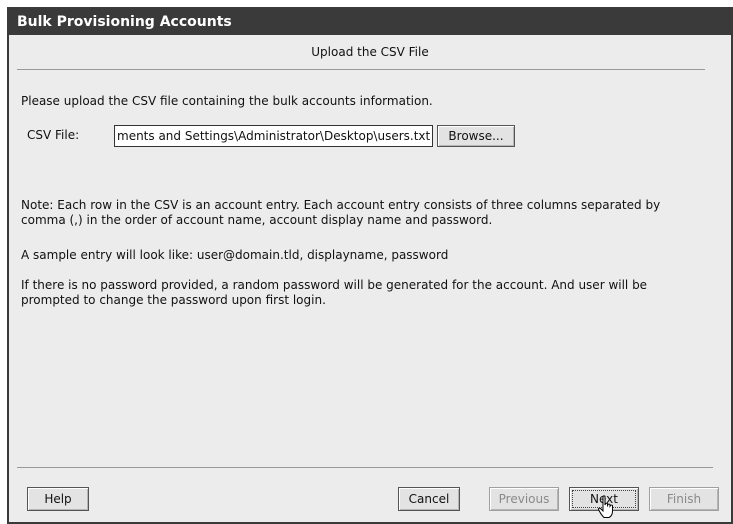  Describe the element at coordinates (605, 506) in the screenshot. I see `hand-pointer-icon` at that location.